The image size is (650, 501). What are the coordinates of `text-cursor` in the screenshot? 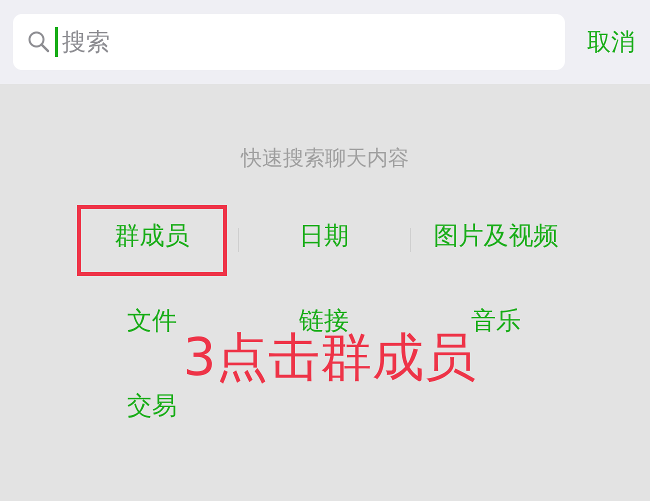 It's located at (56, 42).